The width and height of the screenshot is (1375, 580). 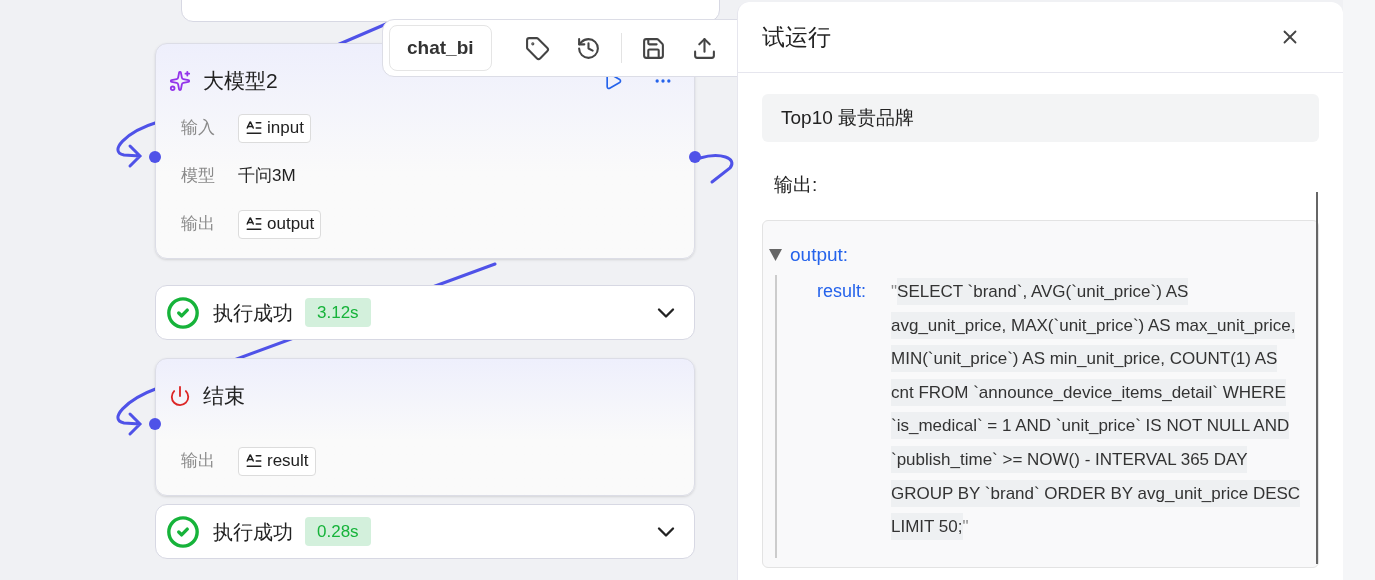 I want to click on workflow-node: 结束 输出 result, so click(x=425, y=427).